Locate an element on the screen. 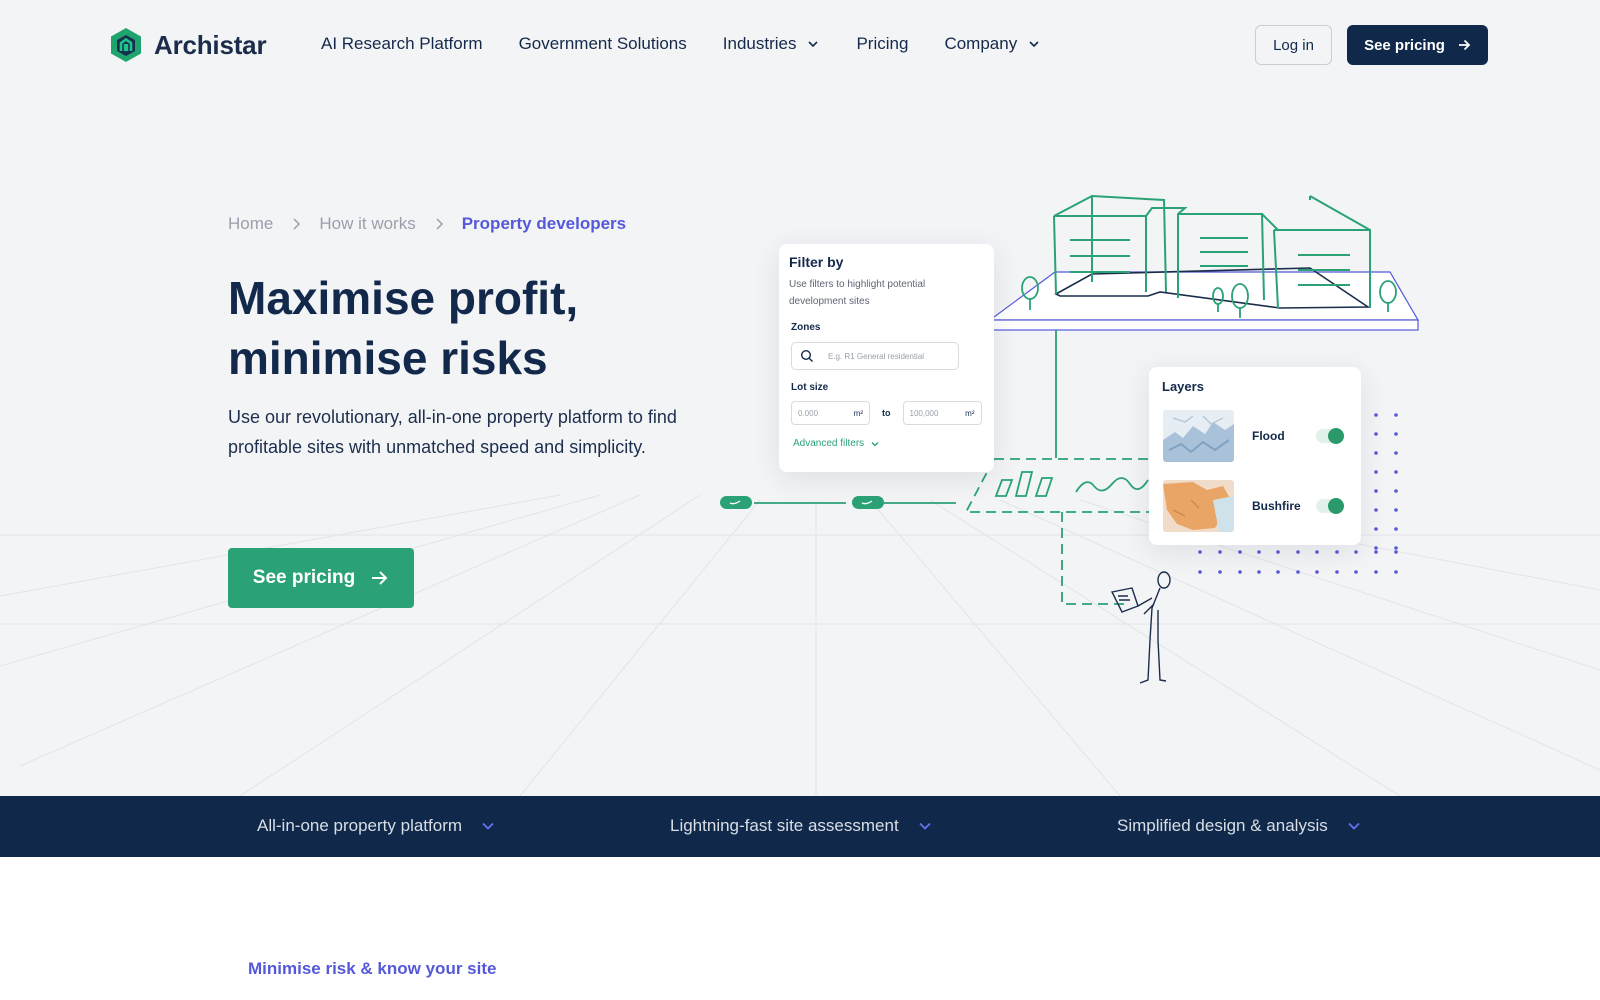 This screenshot has height=1000, width=1600. lot-size-label: Lot size is located at coordinates (810, 387).